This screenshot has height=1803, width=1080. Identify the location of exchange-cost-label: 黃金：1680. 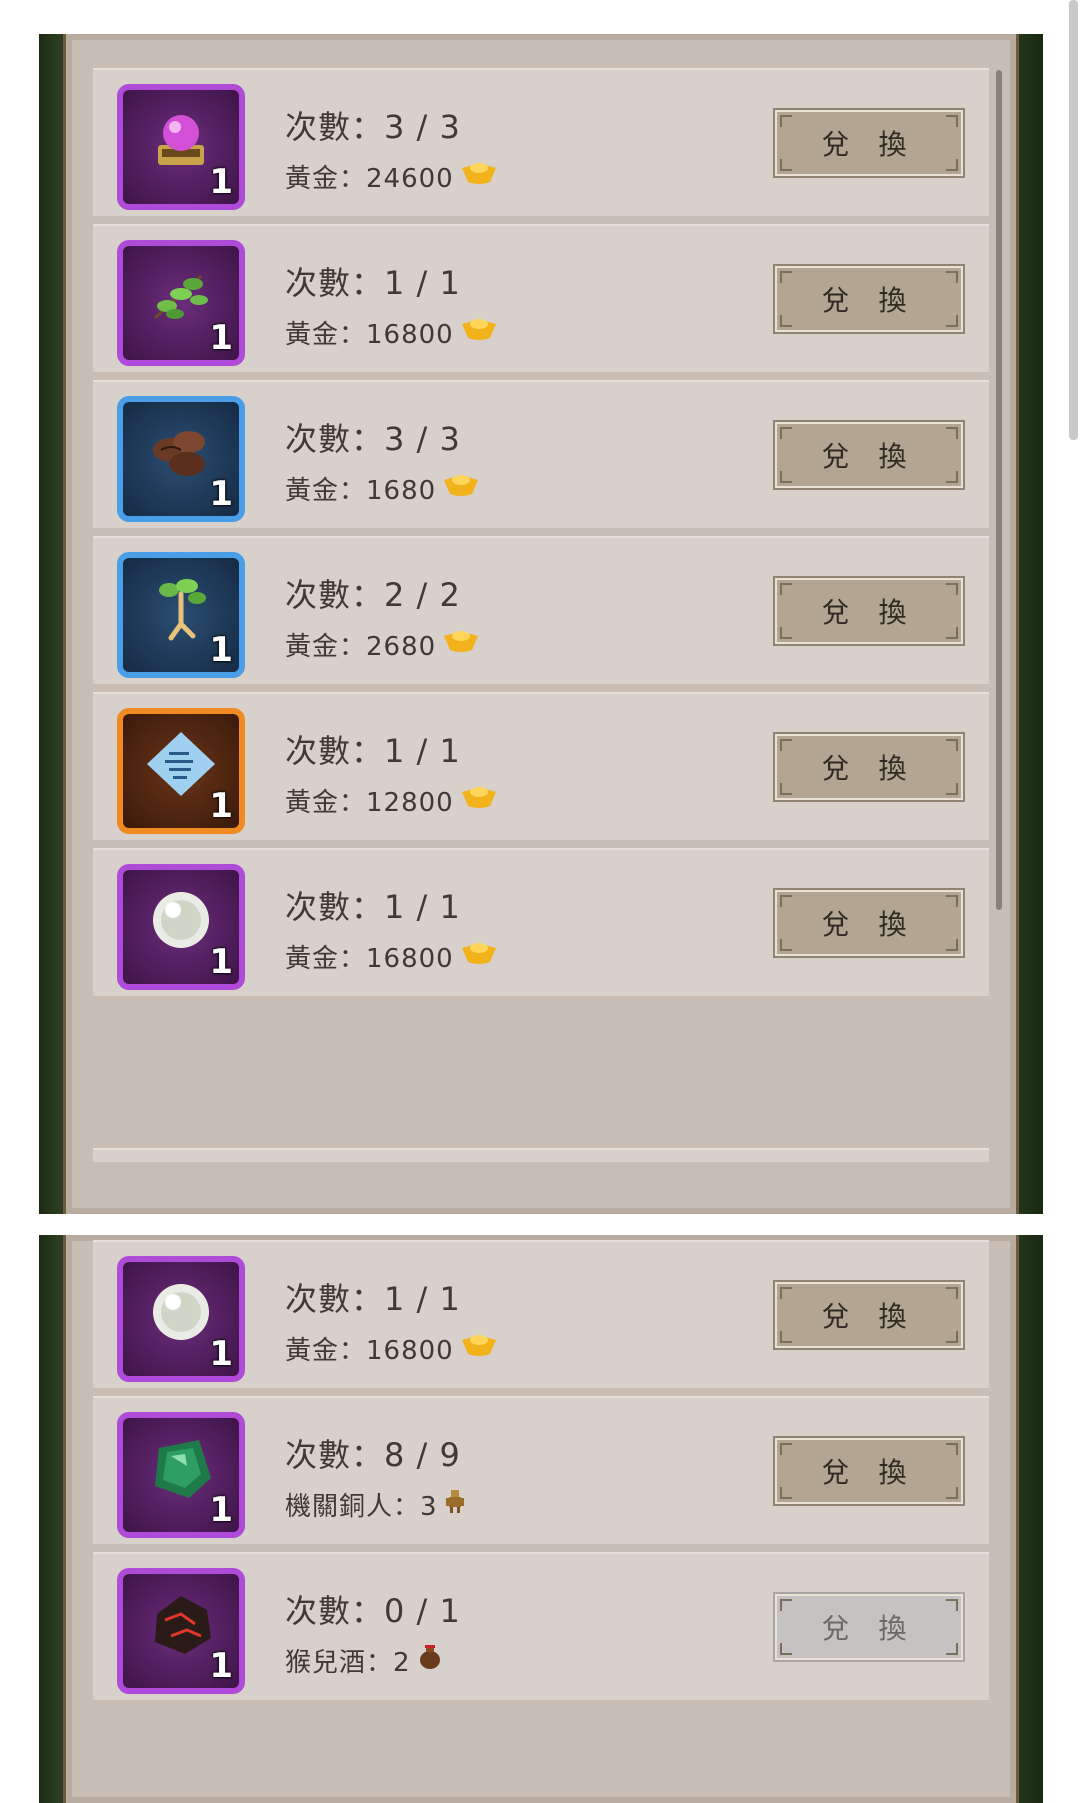
(361, 491).